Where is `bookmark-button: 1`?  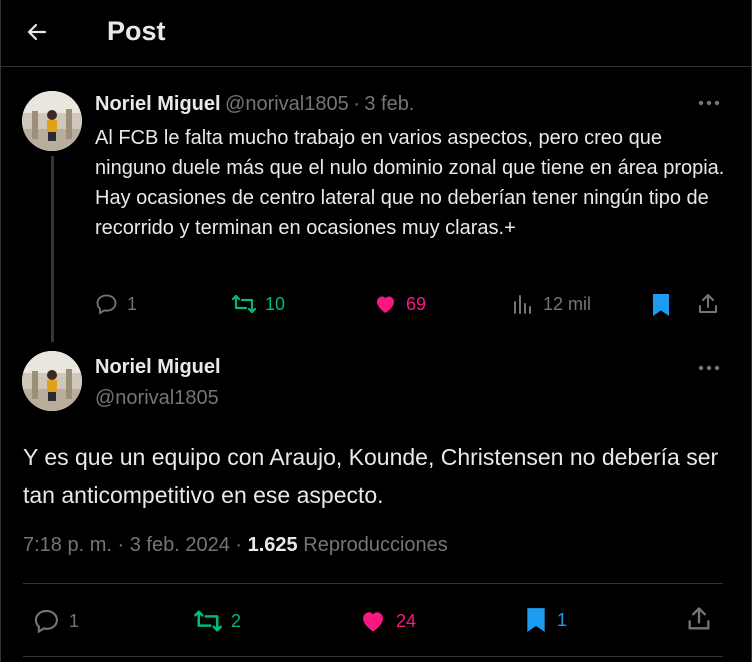 bookmark-button: 1 is located at coordinates (545, 620).